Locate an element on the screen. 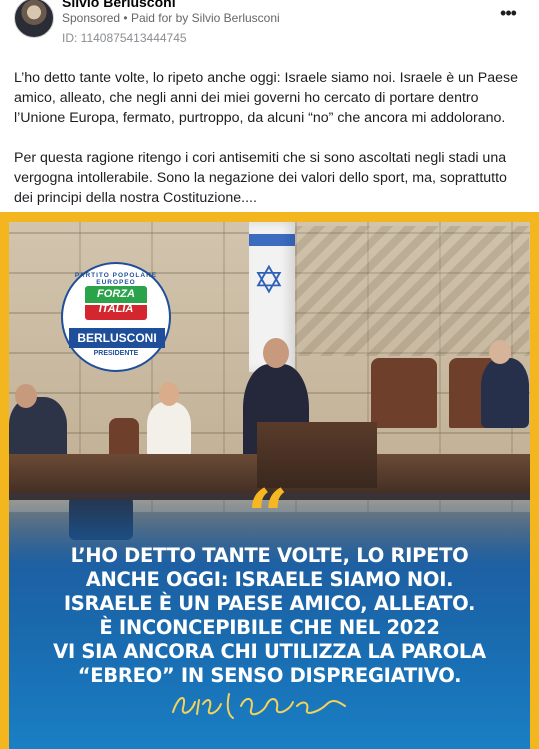 This screenshot has height=749, width=539. quote-line-2: ANCHE OGGI: ISRAELE SIAMO NOI. is located at coordinates (269, 579).